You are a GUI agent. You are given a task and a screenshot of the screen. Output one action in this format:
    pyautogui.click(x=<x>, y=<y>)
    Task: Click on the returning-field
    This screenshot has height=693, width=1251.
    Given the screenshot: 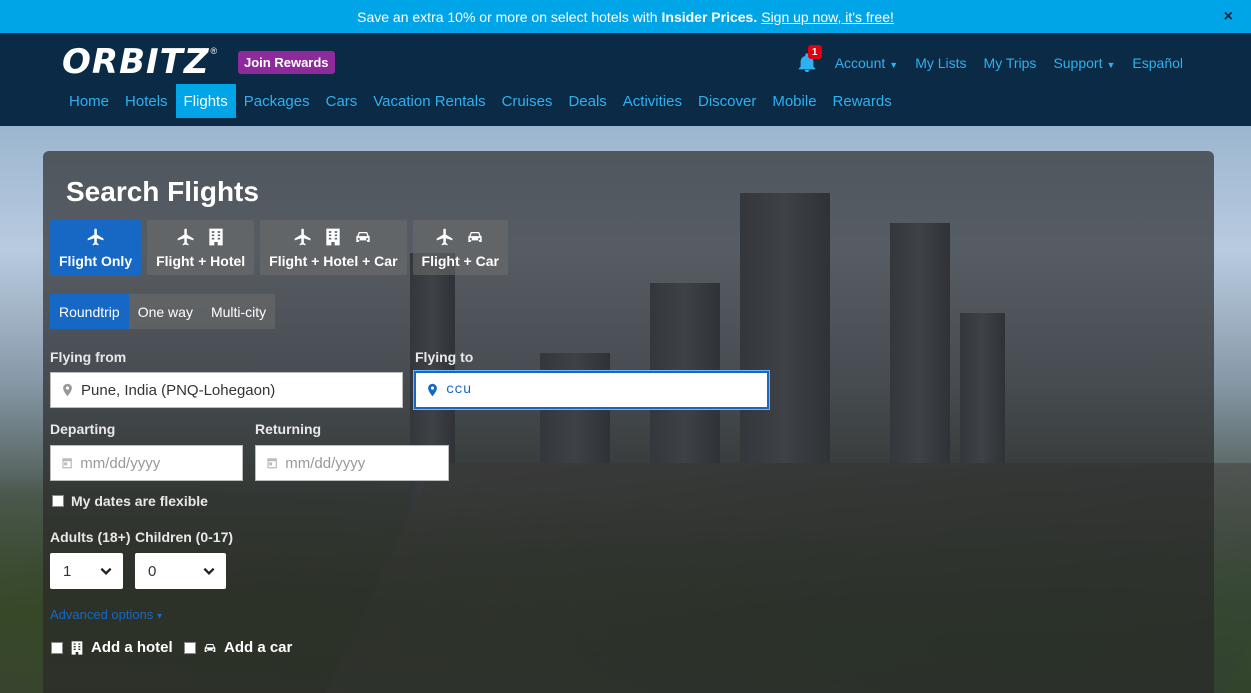 What is the action you would take?
    pyautogui.click(x=352, y=463)
    